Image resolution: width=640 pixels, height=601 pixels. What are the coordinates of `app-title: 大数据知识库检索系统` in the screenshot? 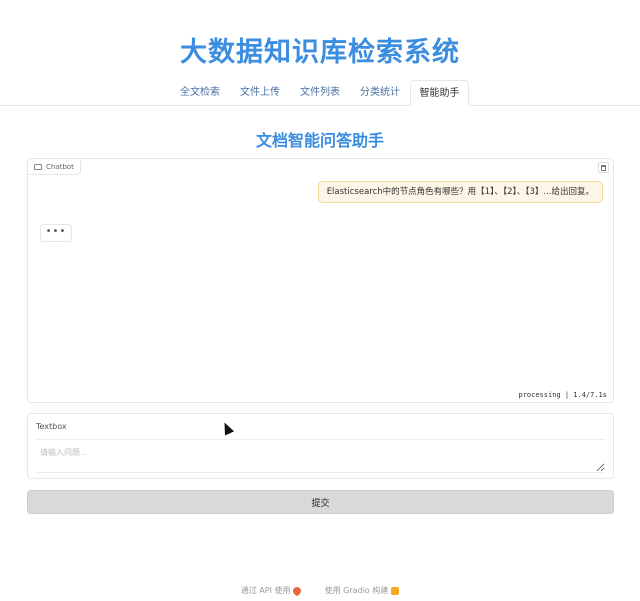 It's located at (320, 52).